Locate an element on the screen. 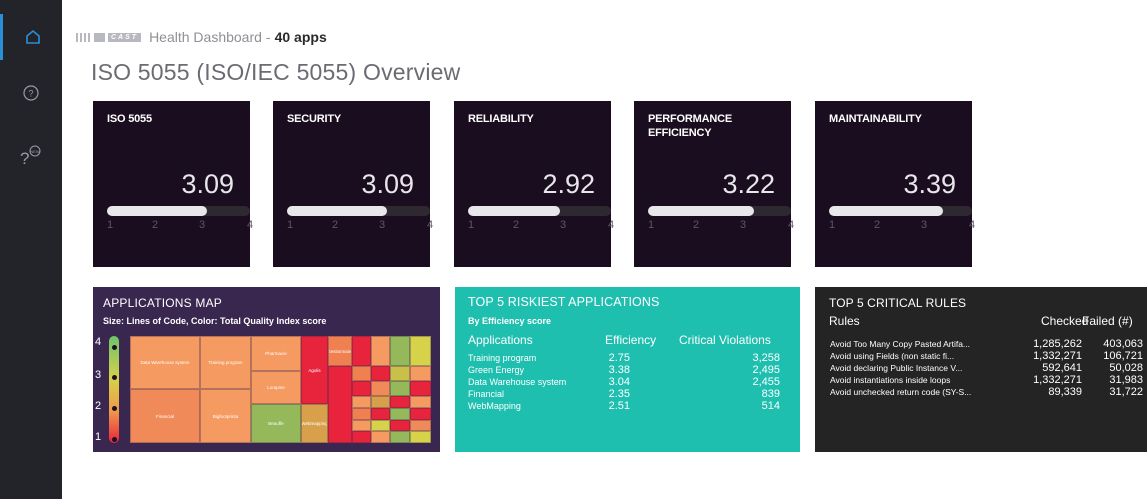 This screenshot has width=1147, height=499. sidebar-item-whats-new: ? NEW is located at coordinates (31, 155).